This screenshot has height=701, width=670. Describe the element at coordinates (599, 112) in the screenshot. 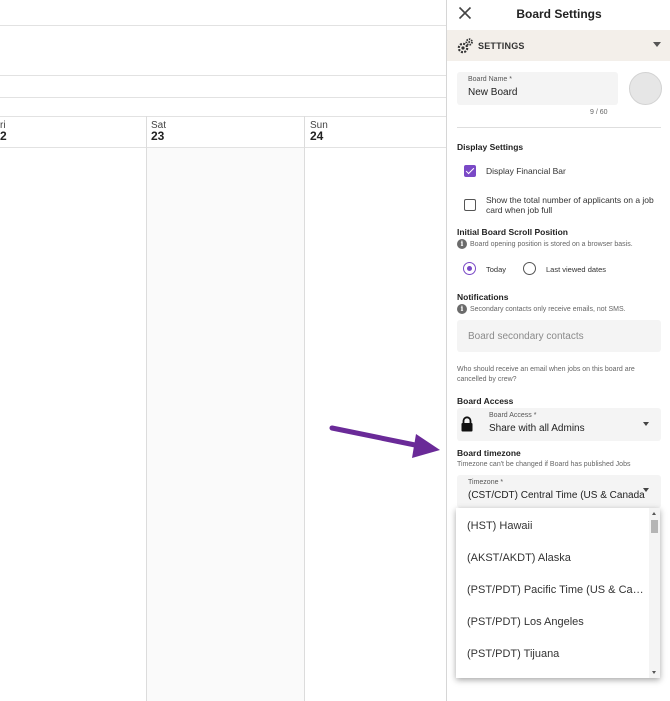

I see `board-name-counter: 9 / 60` at that location.